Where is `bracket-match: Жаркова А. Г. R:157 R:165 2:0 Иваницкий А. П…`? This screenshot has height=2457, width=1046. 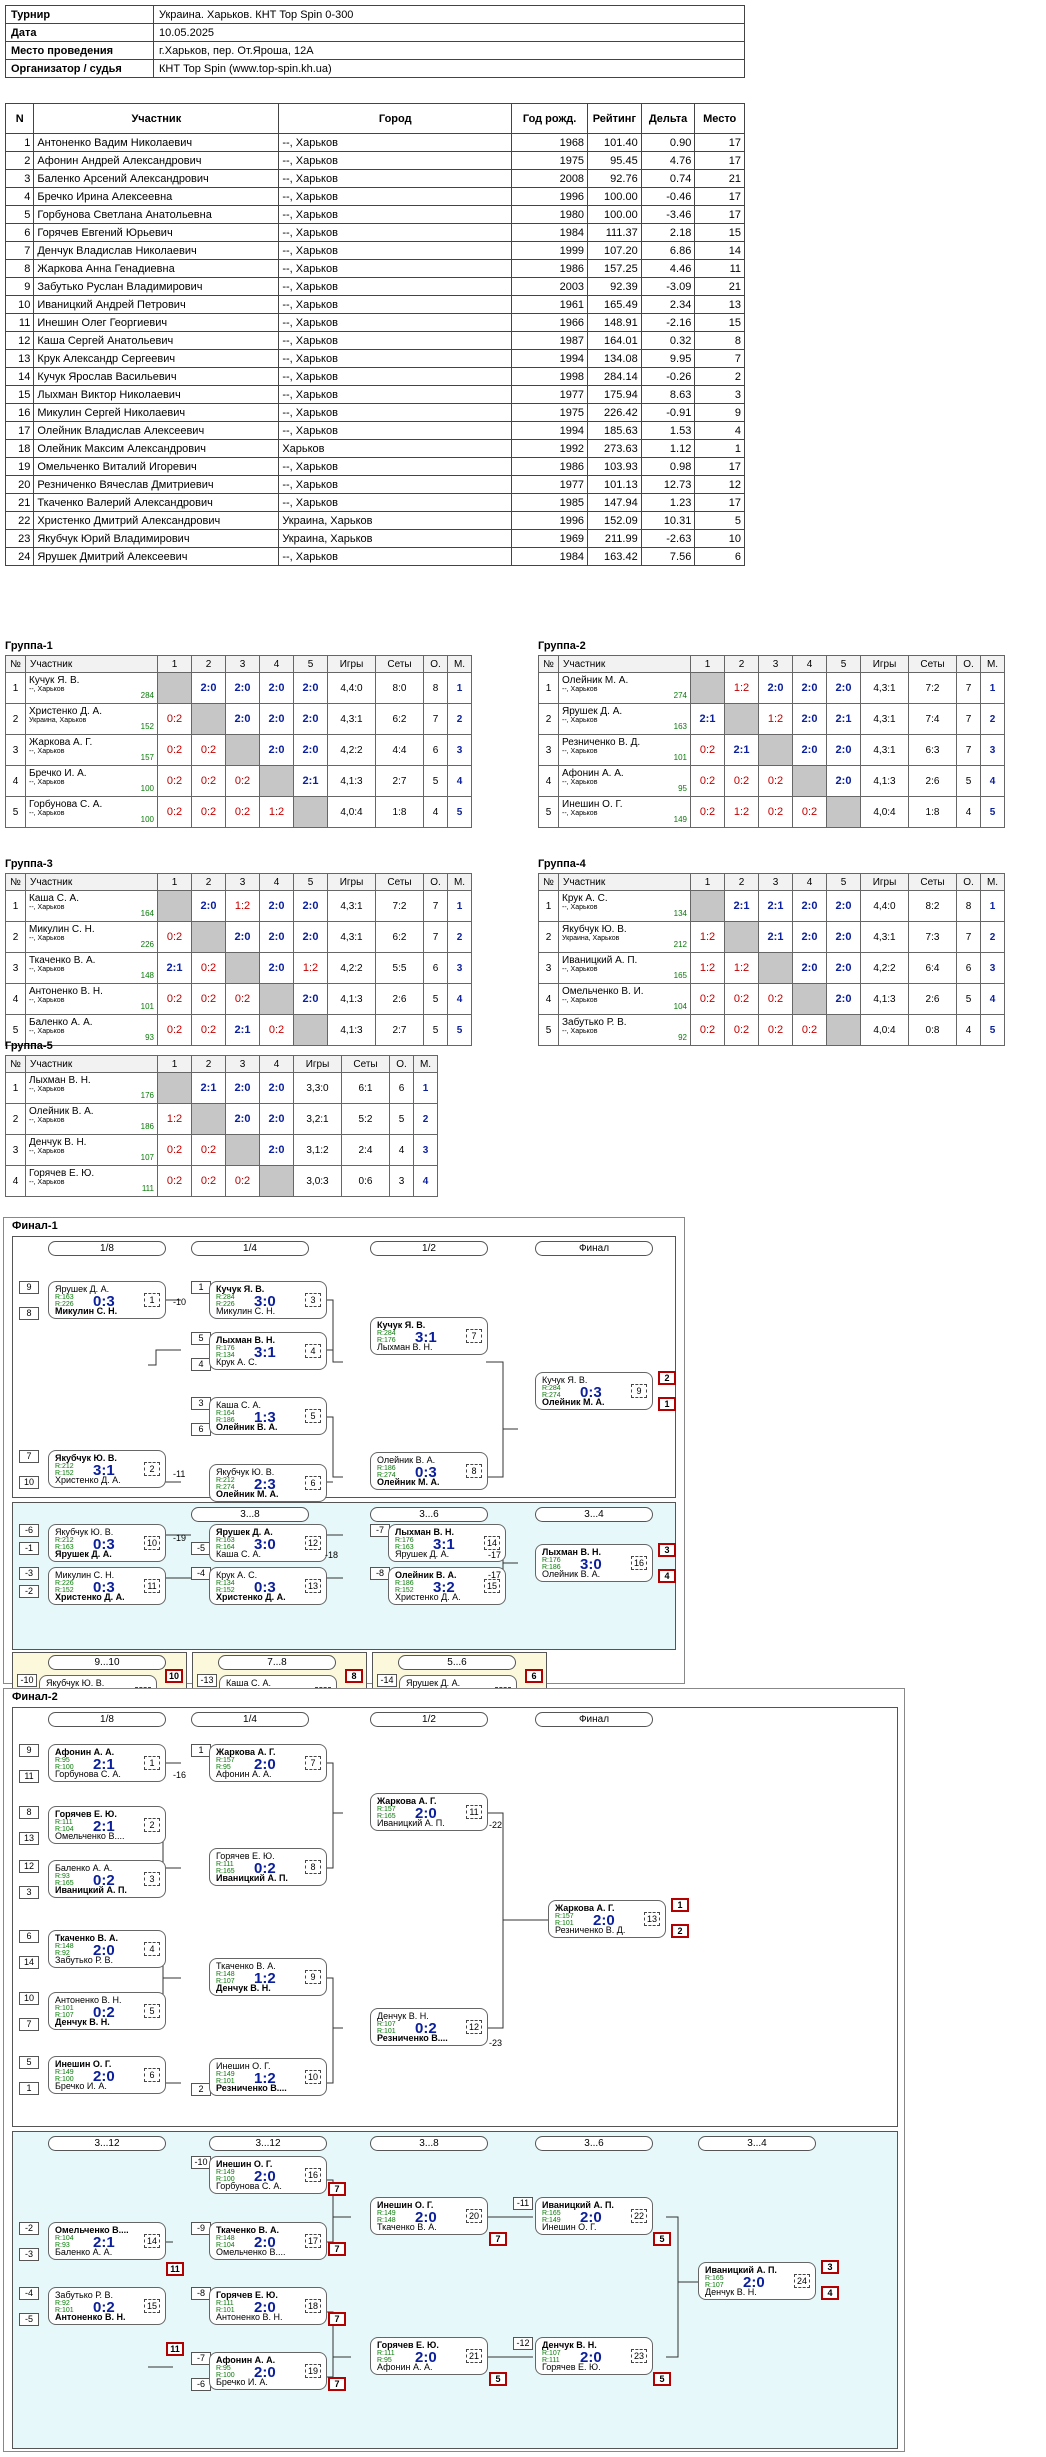
bracket-match: Жаркова А. Г. R:157 R:165 2:0 Иваницкий А. П… is located at coordinates (429, 1812).